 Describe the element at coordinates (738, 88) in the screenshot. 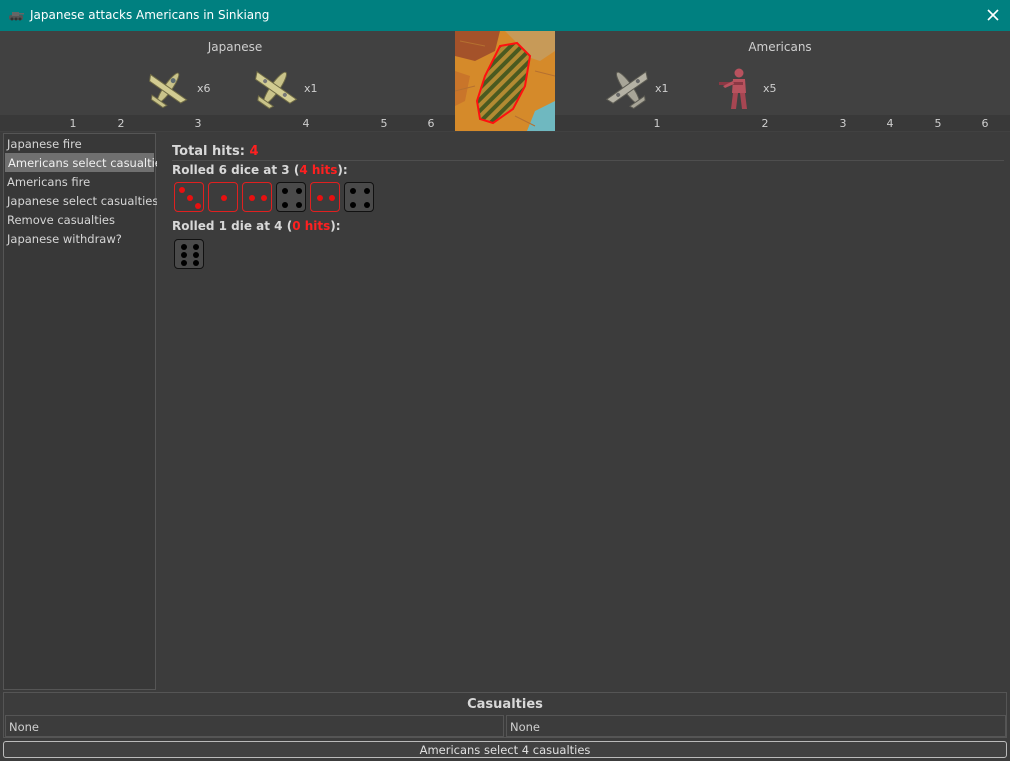

I see `infantry-soldier-icon` at that location.